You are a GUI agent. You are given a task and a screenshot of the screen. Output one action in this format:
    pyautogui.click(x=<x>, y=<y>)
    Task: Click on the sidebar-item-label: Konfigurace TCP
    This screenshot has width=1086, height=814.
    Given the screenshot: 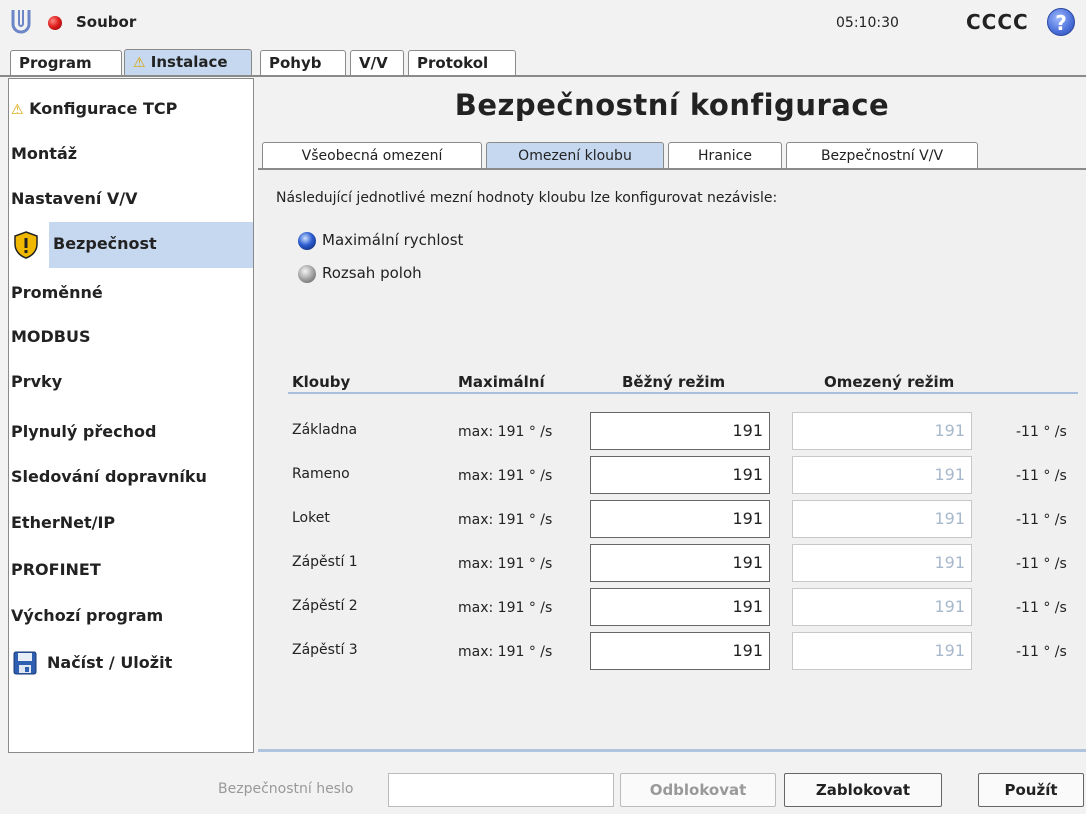 What is the action you would take?
    pyautogui.click(x=103, y=108)
    